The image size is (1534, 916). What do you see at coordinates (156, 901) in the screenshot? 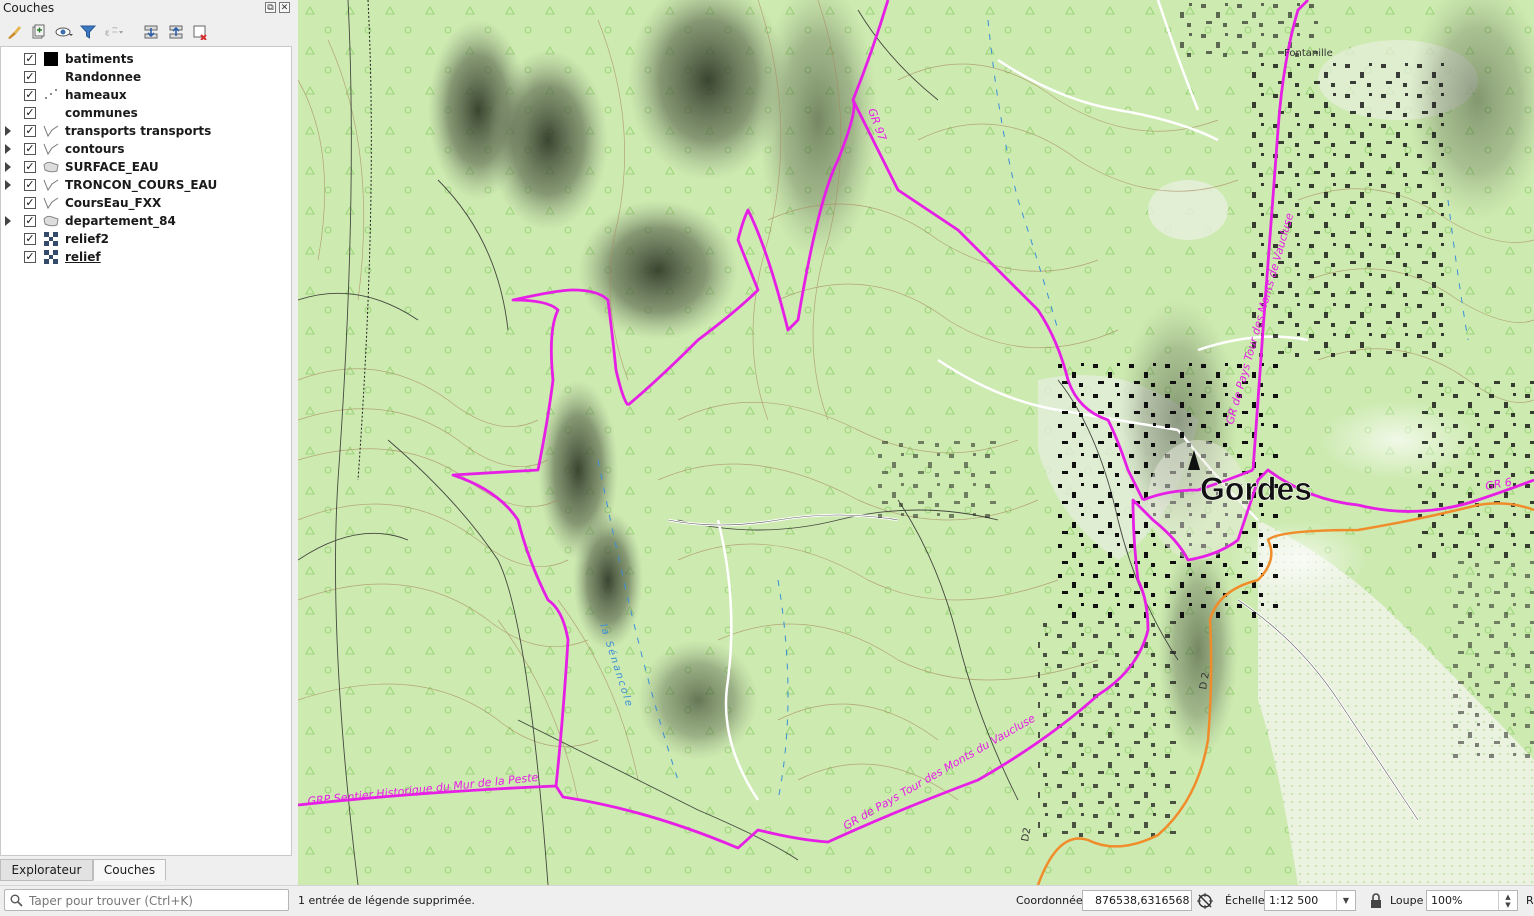
I see `search-input` at bounding box center [156, 901].